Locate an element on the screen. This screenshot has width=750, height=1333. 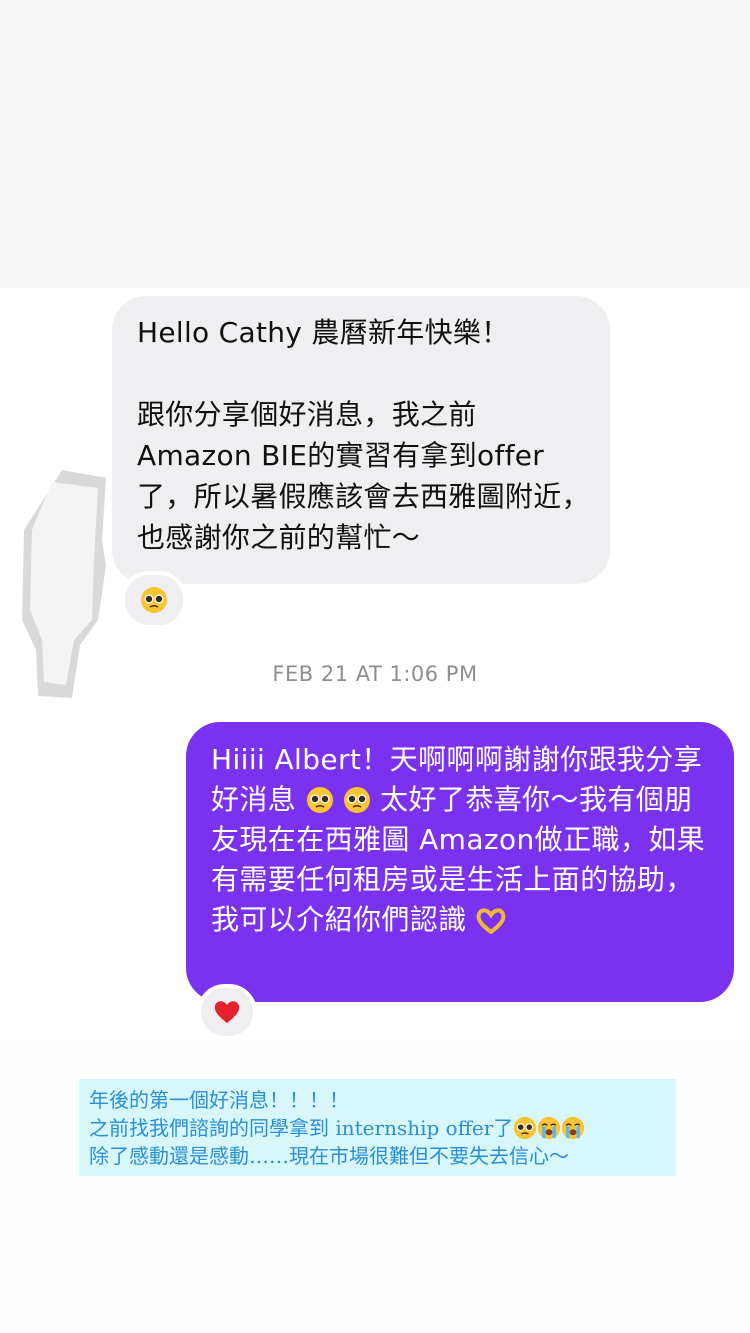
line-break is located at coordinates (364, 373).